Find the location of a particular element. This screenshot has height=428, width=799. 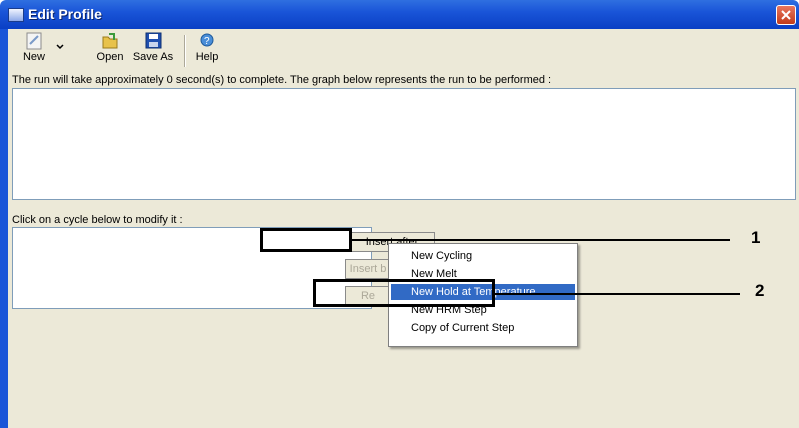

help-icon: ? is located at coordinates (207, 40).